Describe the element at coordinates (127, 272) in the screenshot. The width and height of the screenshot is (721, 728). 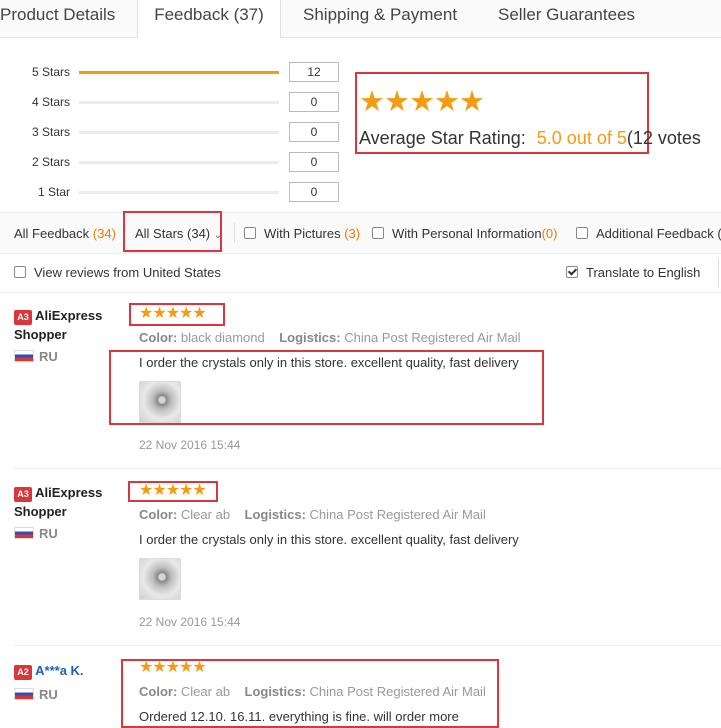
I see `view-from-us-label: View reviews from United States` at that location.